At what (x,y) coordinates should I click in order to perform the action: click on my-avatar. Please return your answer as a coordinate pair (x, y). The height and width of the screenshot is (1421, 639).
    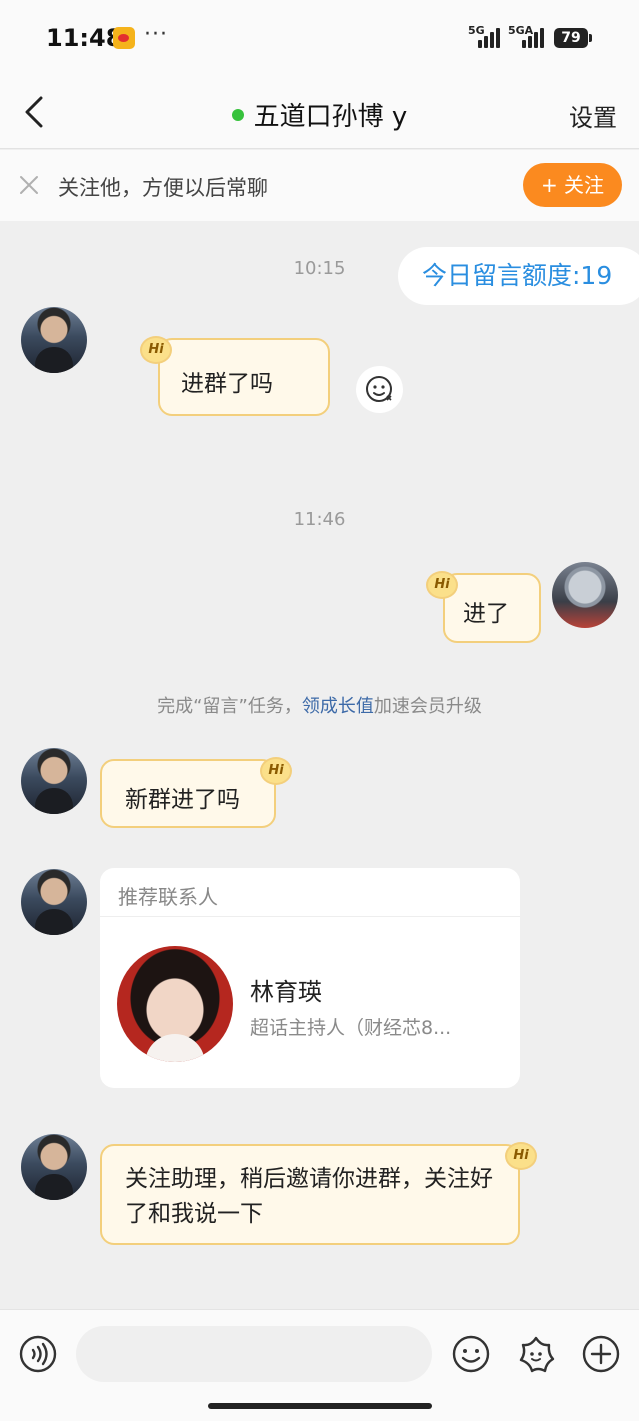
    Looking at the image, I should click on (585, 595).